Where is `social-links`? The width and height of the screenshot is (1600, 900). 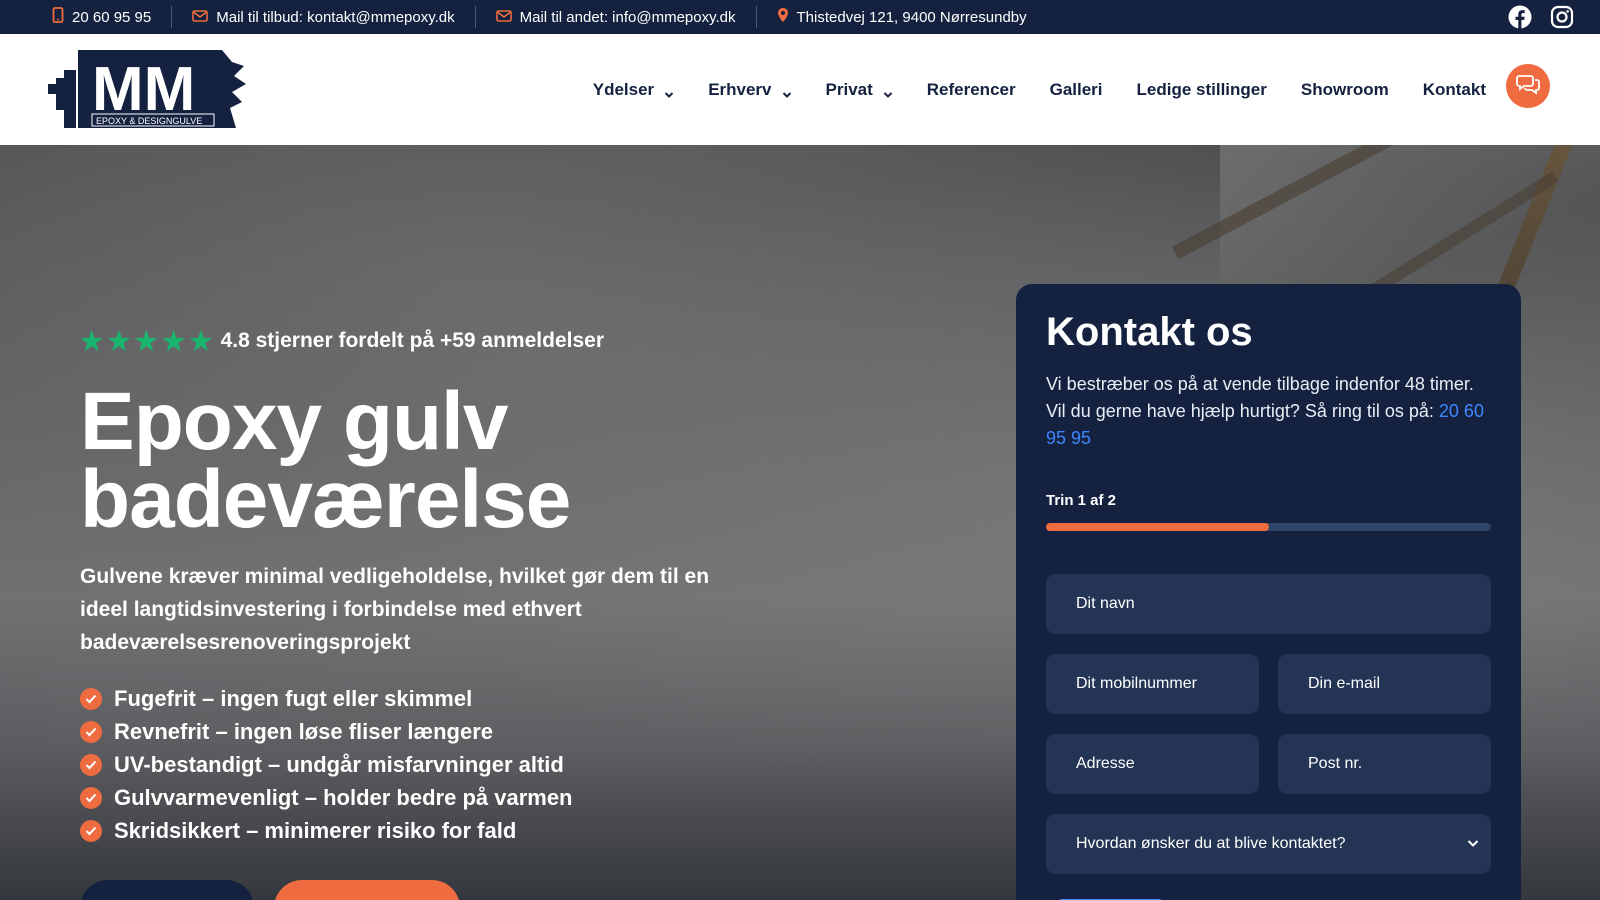 social-links is located at coordinates (1541, 17).